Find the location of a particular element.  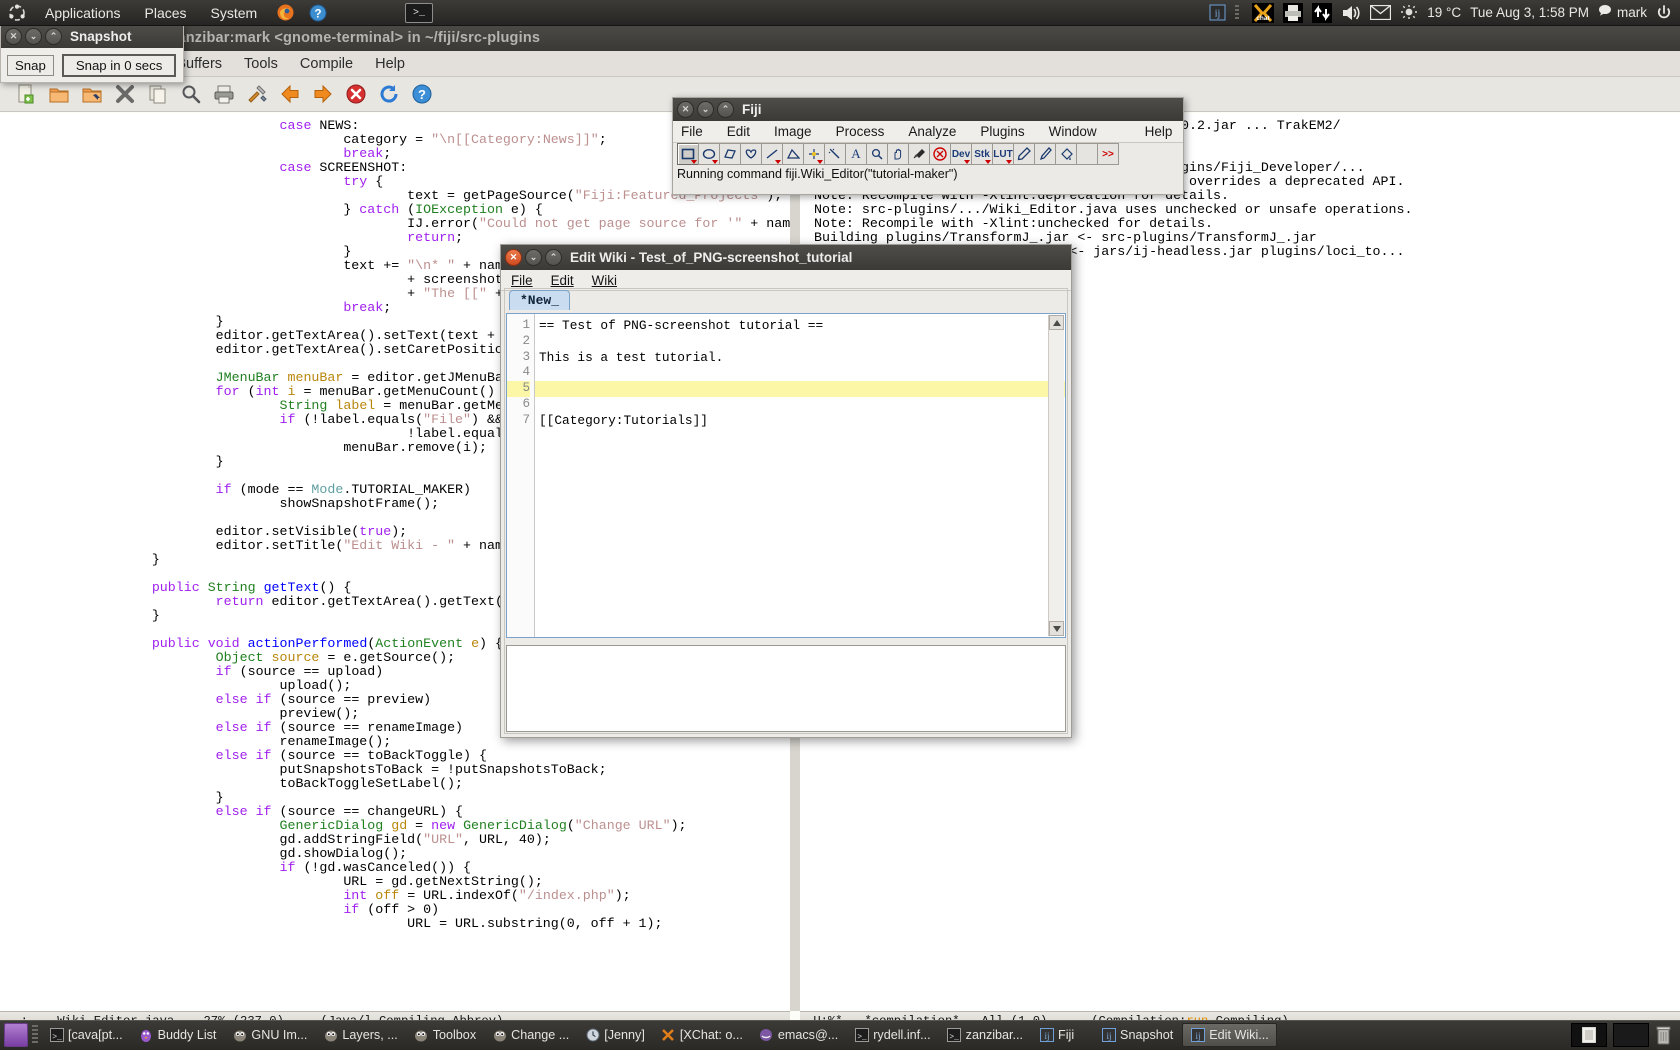

text-tool-icon: A is located at coordinates (856, 154).